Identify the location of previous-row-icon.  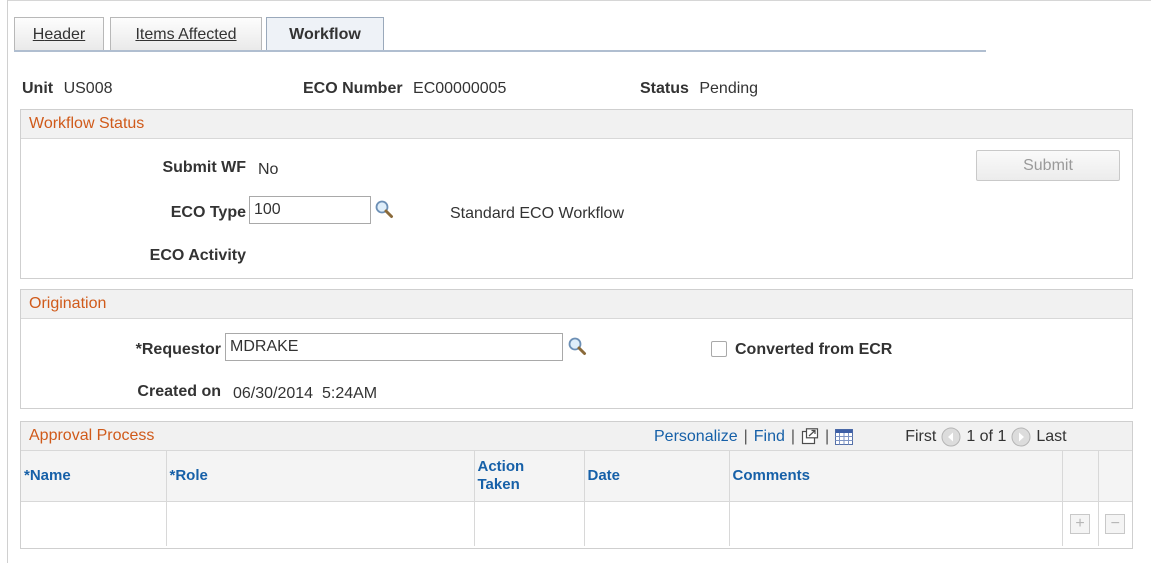
(951, 437).